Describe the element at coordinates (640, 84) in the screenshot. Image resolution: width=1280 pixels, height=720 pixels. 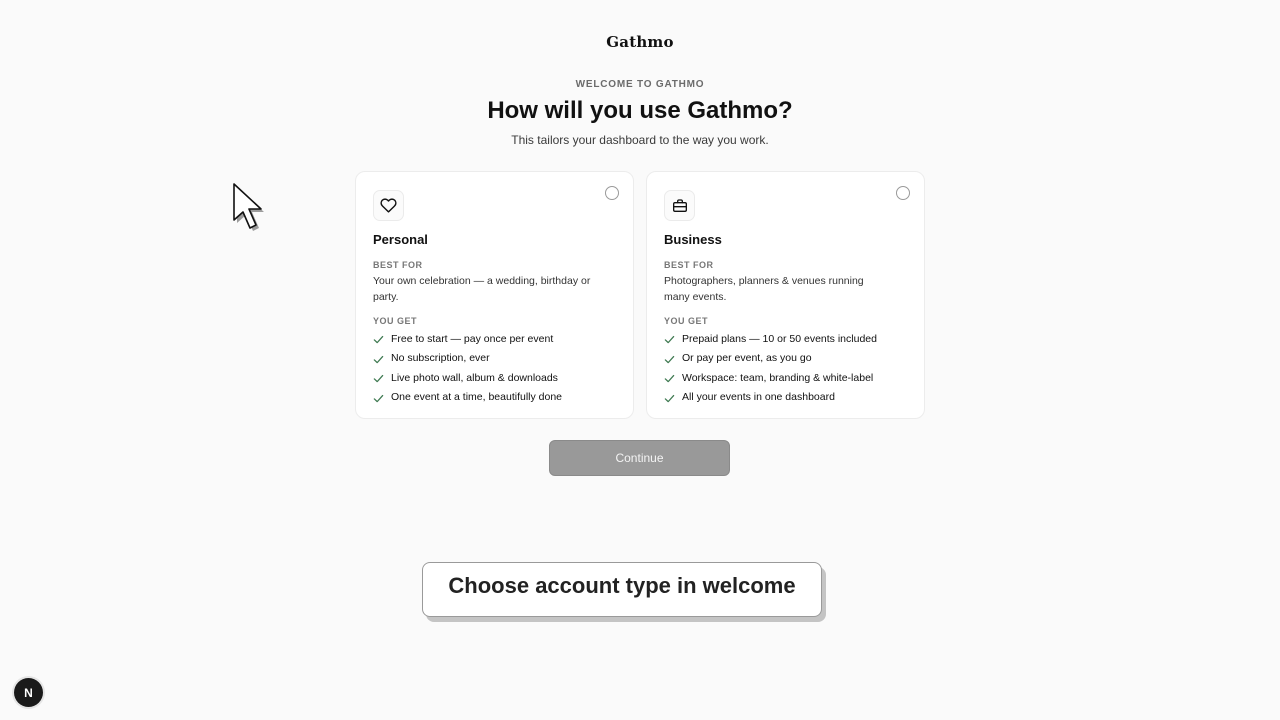
I see `welcome-eyebrow: WELCOME TO GATHMO` at that location.